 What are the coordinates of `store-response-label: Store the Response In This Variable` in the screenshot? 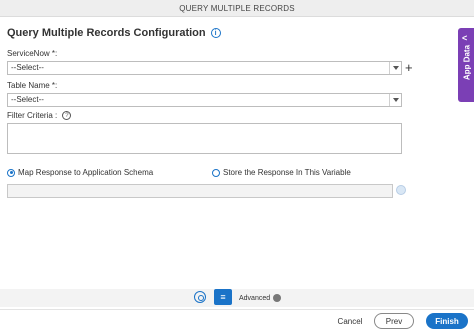 It's located at (287, 172).